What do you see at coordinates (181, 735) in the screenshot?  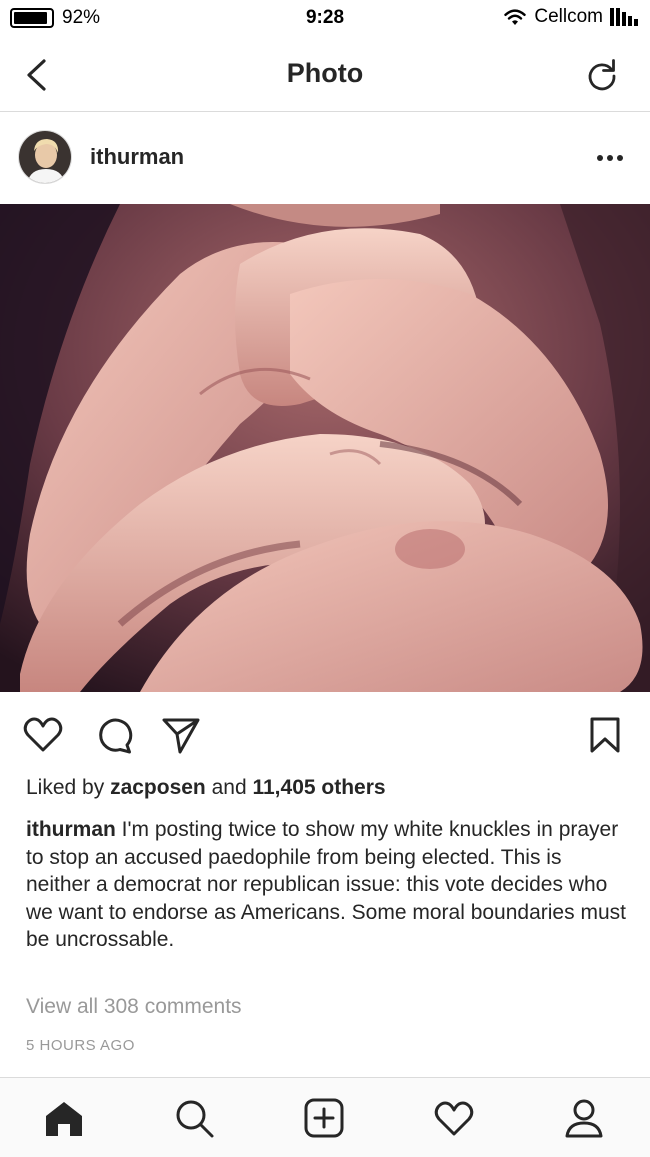 I see `share-icon` at bounding box center [181, 735].